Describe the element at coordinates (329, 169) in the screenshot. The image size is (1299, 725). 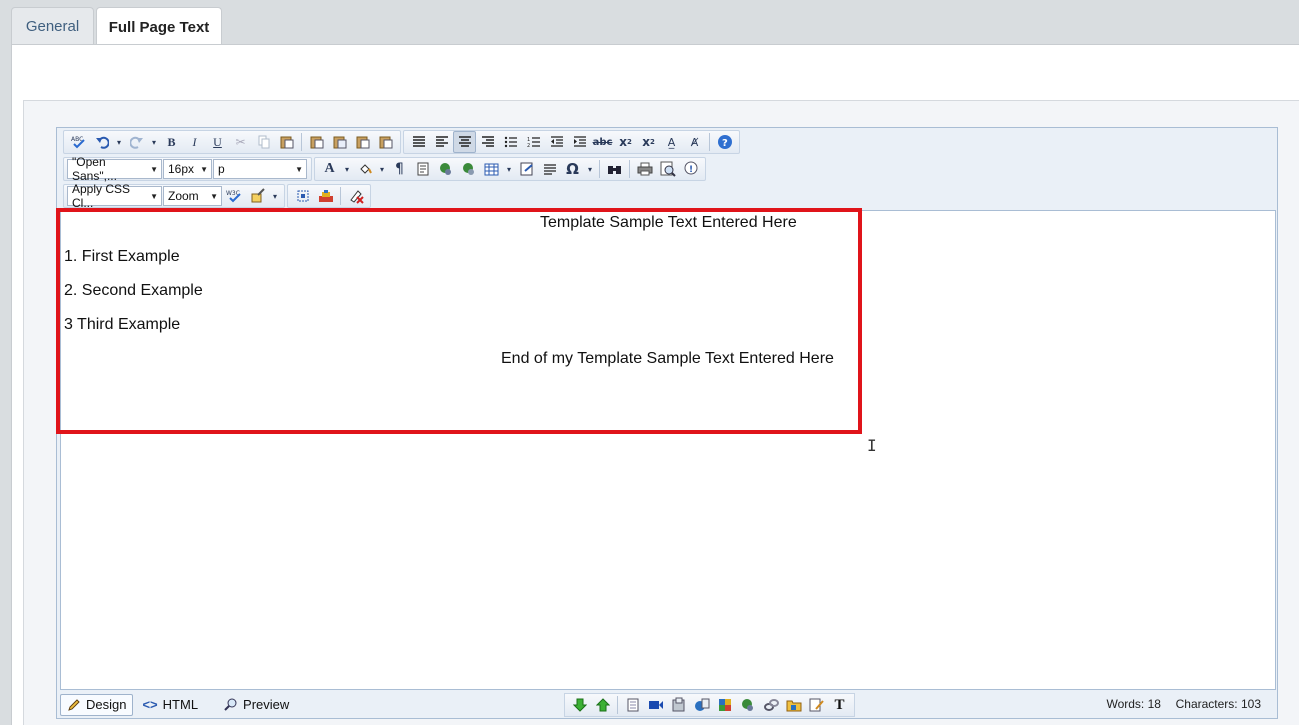
I see `forecolor-icon: A` at that location.